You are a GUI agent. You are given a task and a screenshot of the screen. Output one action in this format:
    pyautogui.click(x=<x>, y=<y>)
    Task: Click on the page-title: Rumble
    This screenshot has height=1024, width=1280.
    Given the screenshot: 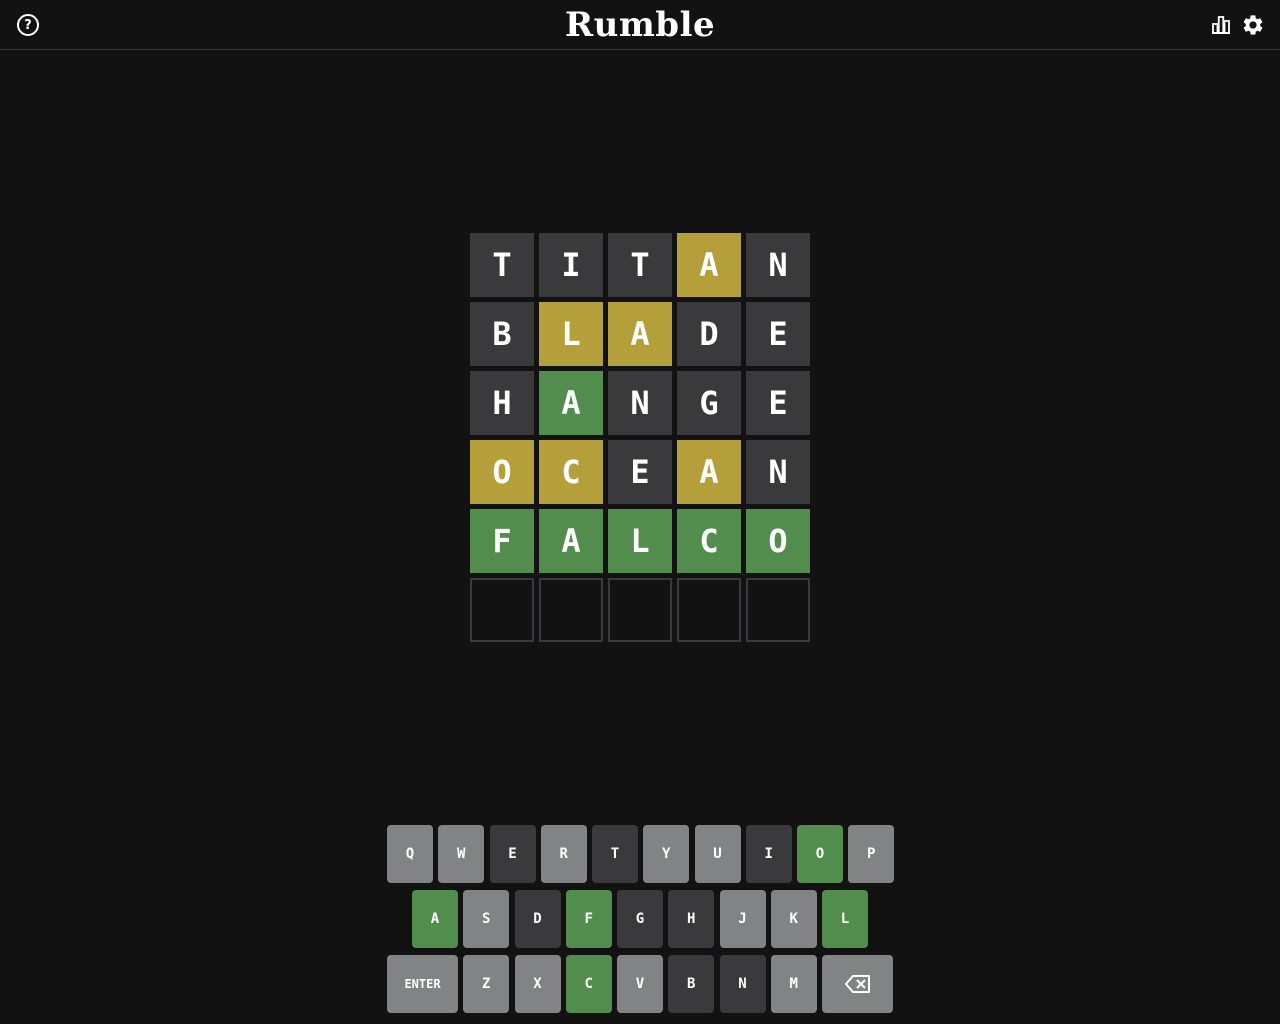 What is the action you would take?
    pyautogui.click(x=640, y=25)
    